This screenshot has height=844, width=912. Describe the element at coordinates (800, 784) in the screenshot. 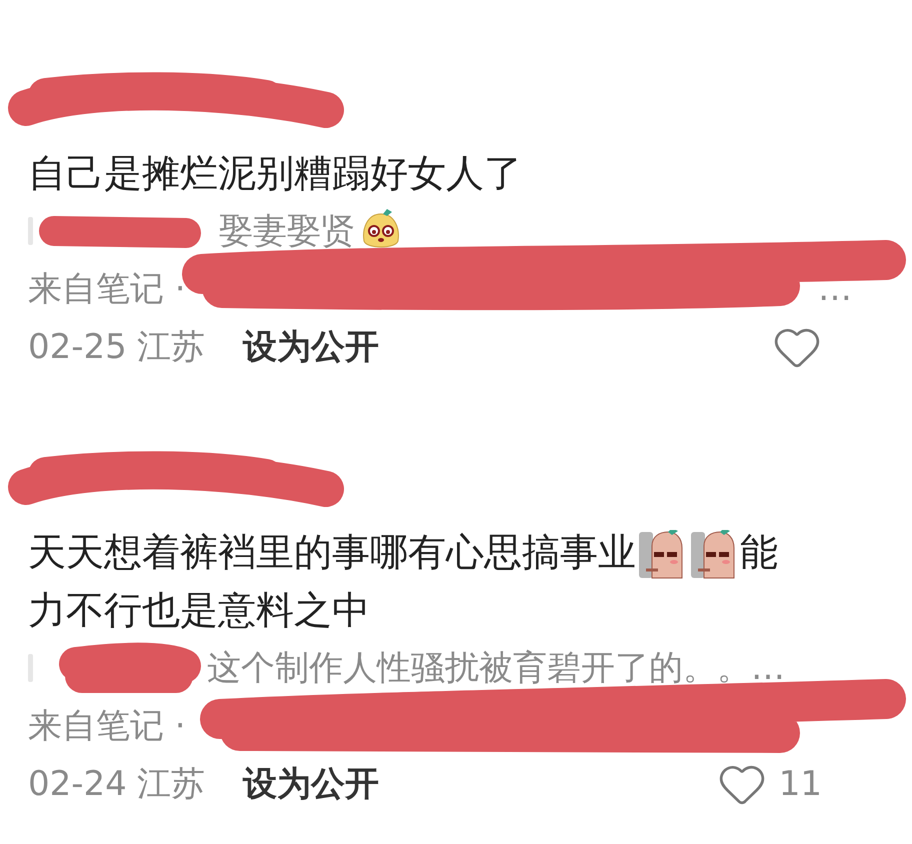

I see `like-count: 11` at that location.